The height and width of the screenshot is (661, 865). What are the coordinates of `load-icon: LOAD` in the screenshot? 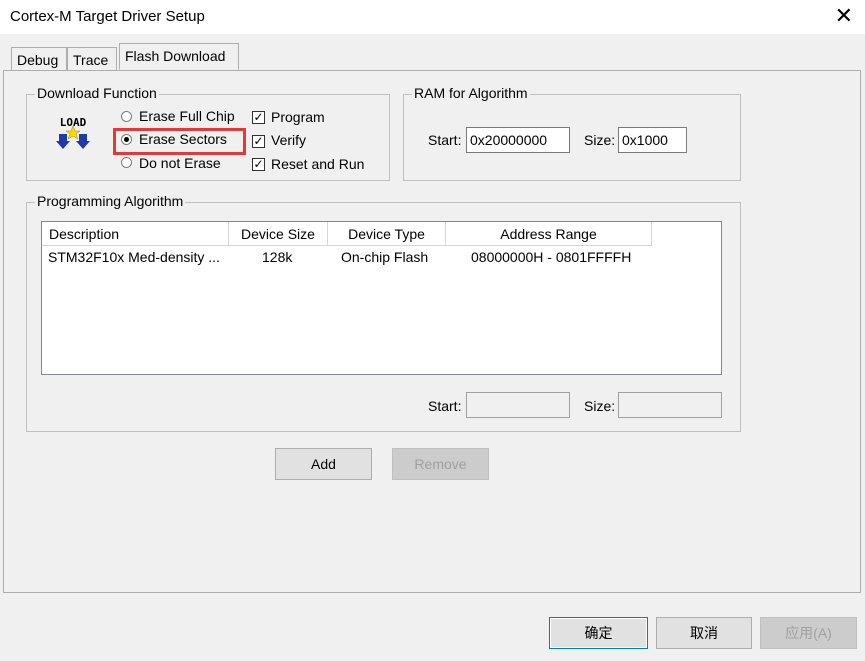 It's located at (73, 133).